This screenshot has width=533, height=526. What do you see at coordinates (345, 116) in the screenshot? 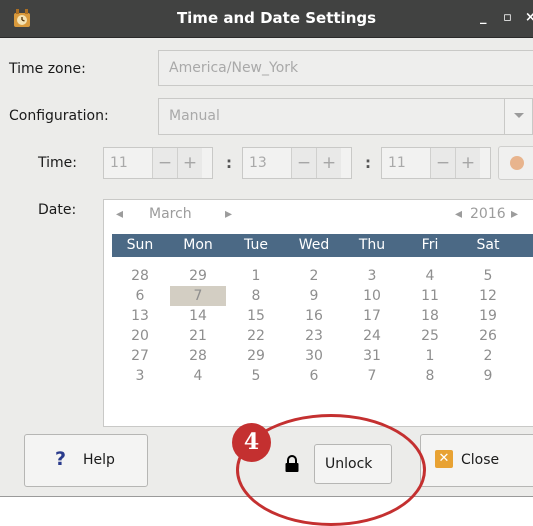
I see `configuration-select: Manual` at bounding box center [345, 116].